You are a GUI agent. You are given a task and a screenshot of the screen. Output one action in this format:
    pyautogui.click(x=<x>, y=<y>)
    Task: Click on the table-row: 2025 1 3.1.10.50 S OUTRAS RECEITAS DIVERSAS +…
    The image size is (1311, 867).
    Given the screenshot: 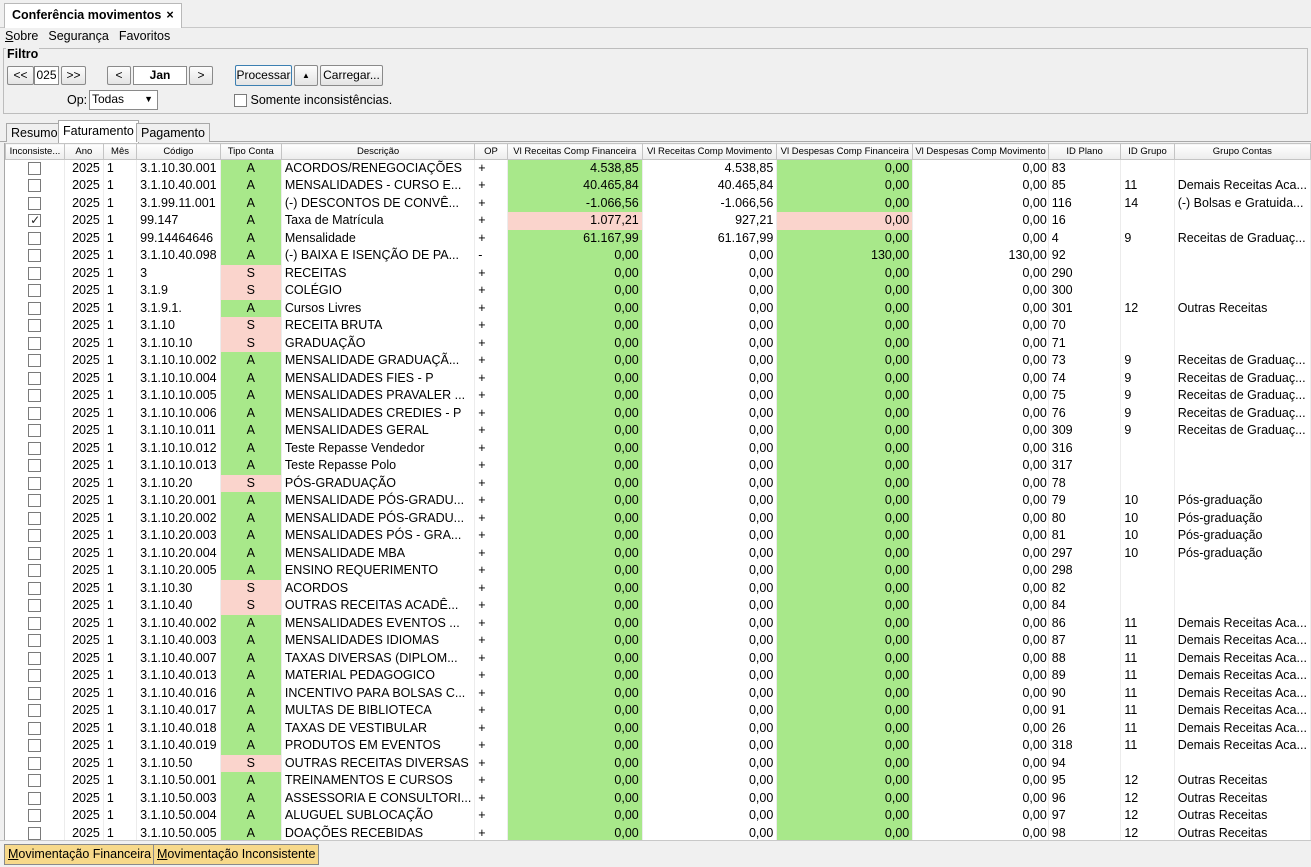 What is the action you would take?
    pyautogui.click(x=658, y=763)
    